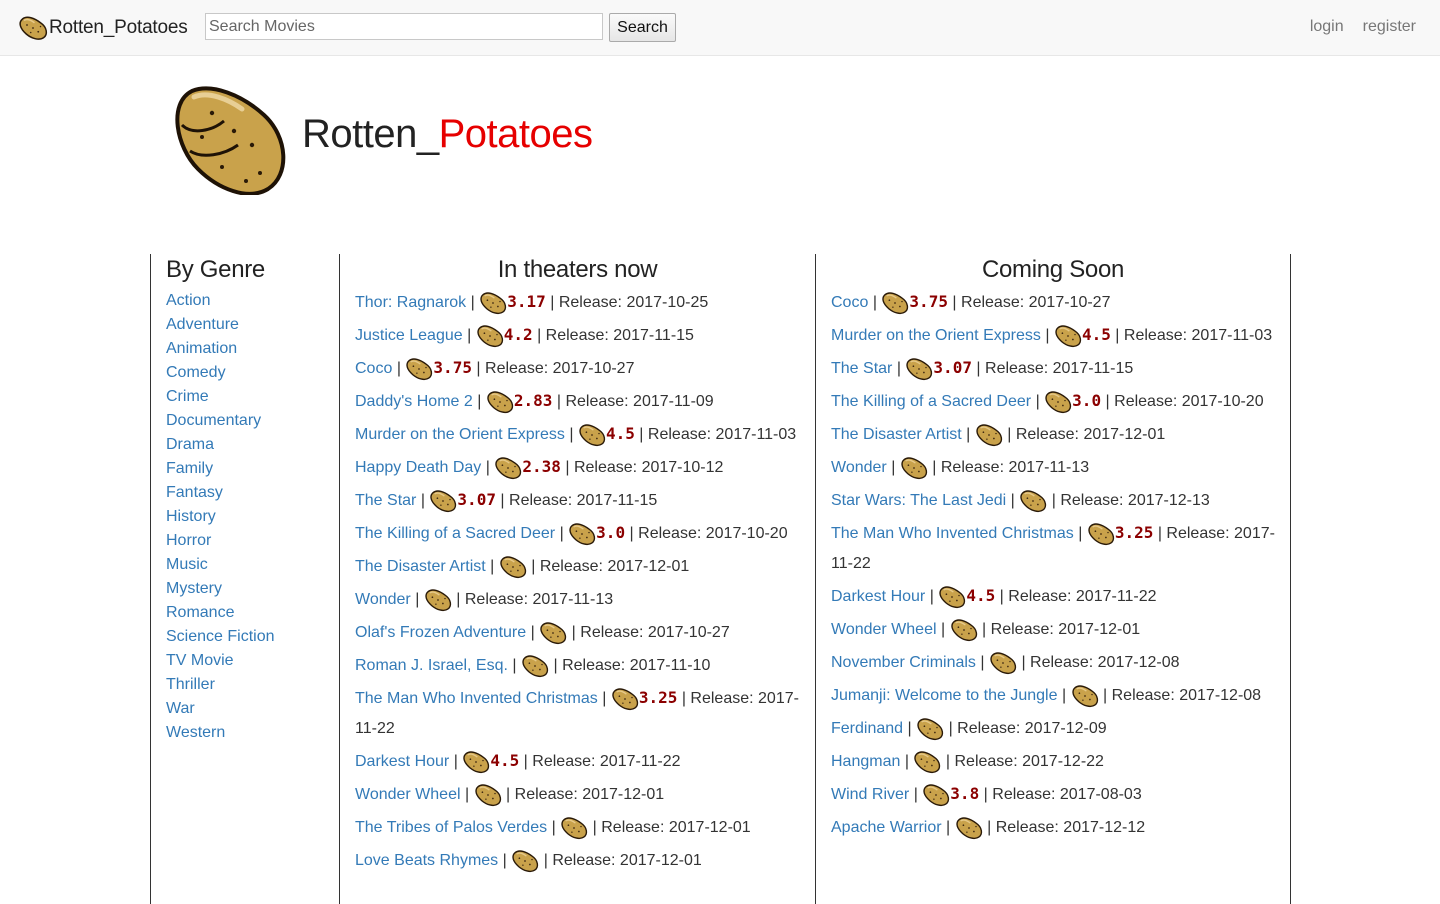 Image resolution: width=1440 pixels, height=904 pixels. What do you see at coordinates (1053, 629) in the screenshot?
I see `movie-item: Wonder Wheel | | Release: 2017-12-01` at bounding box center [1053, 629].